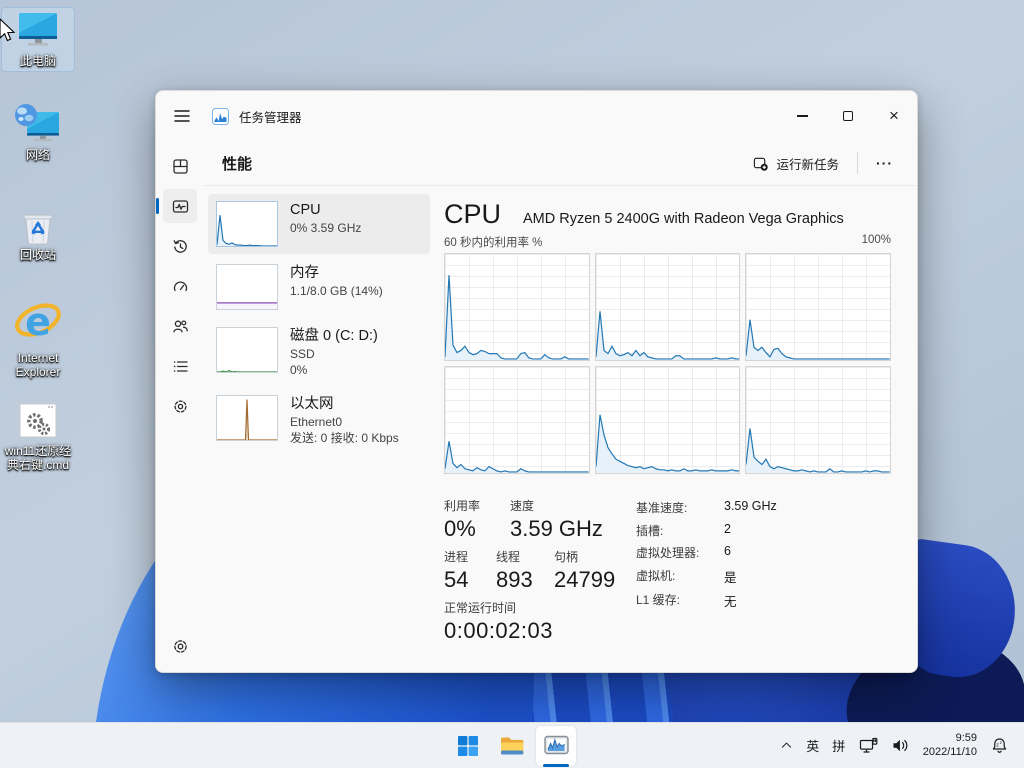 The height and width of the screenshot is (769, 1024). I want to click on stat-label: 速度, so click(556, 506).